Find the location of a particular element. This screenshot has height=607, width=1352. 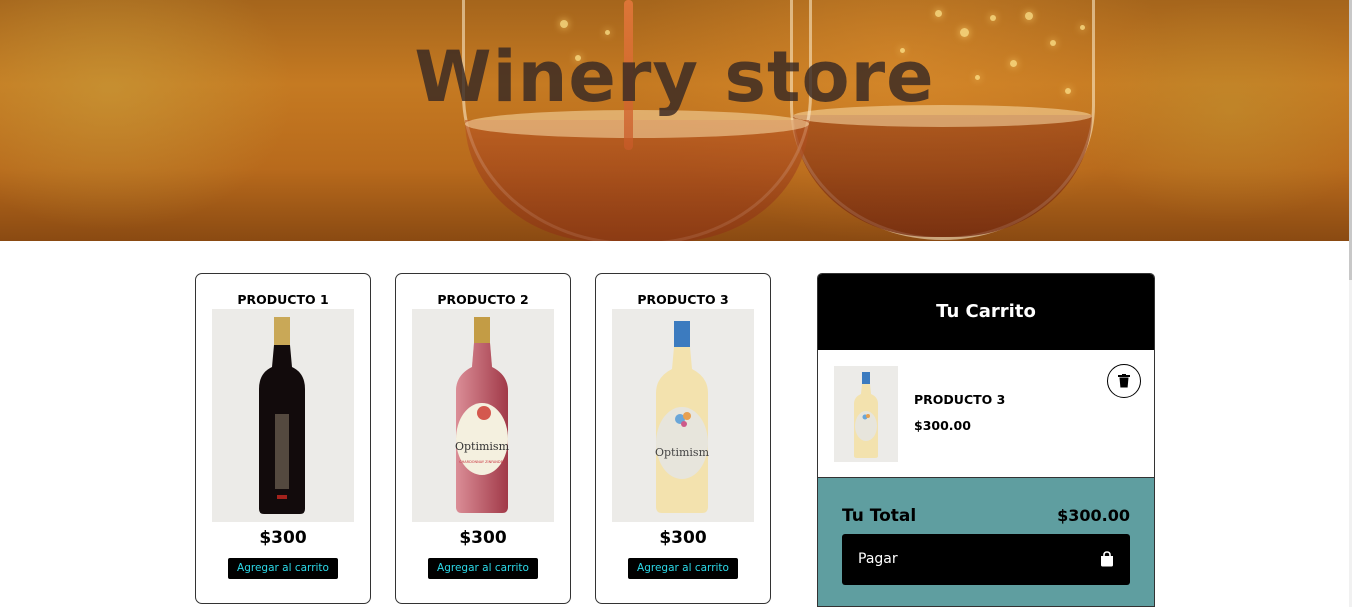

product-title: PRODUCTO 3 is located at coordinates (683, 299).